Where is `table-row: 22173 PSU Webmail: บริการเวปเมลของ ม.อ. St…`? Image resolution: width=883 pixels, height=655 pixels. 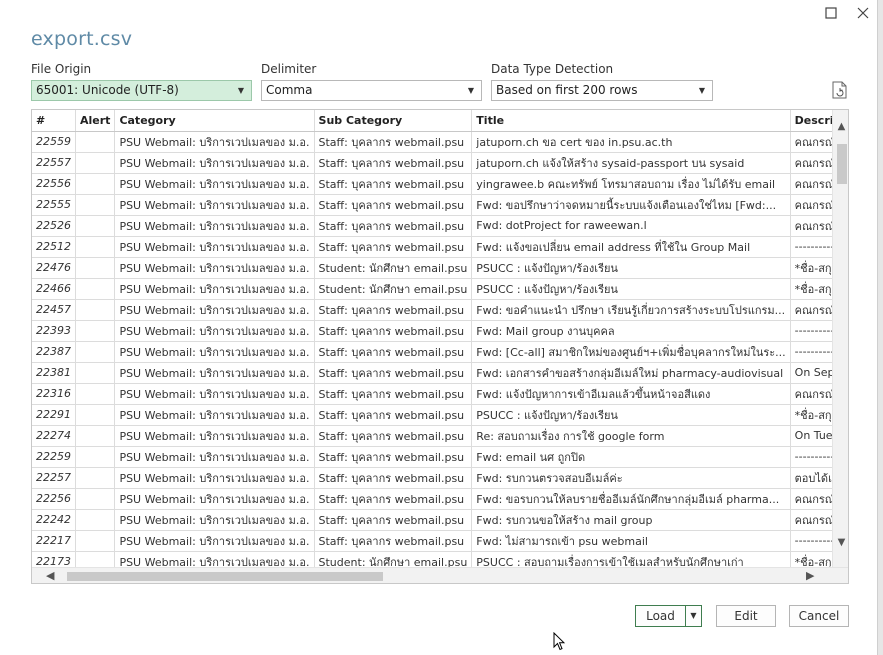
table-row: 22173 PSU Webmail: บริการเวปเมลของ ม.อ. St… is located at coordinates (432, 559).